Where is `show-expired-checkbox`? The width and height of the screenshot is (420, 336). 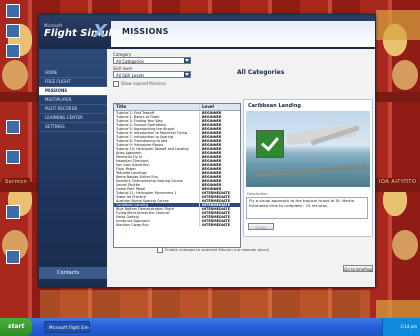 show-expired-checkbox is located at coordinates (116, 84).